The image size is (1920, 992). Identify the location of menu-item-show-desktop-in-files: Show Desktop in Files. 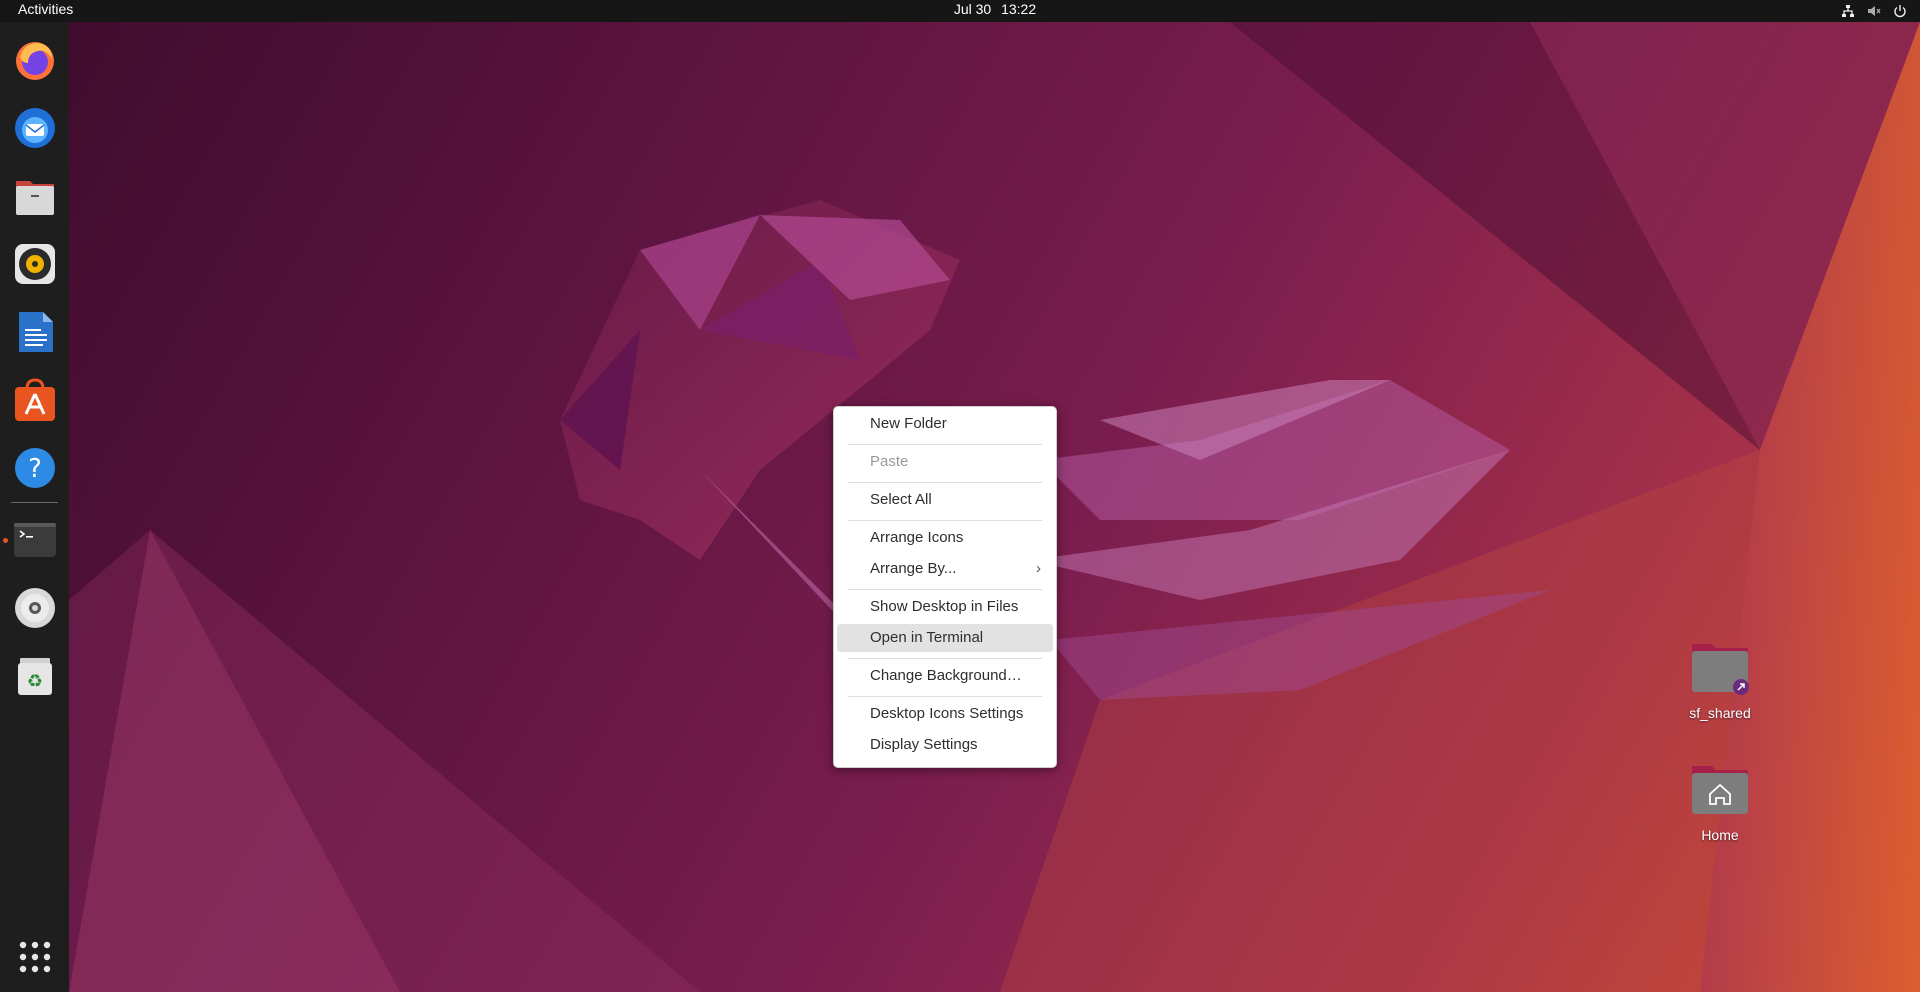
(945, 607).